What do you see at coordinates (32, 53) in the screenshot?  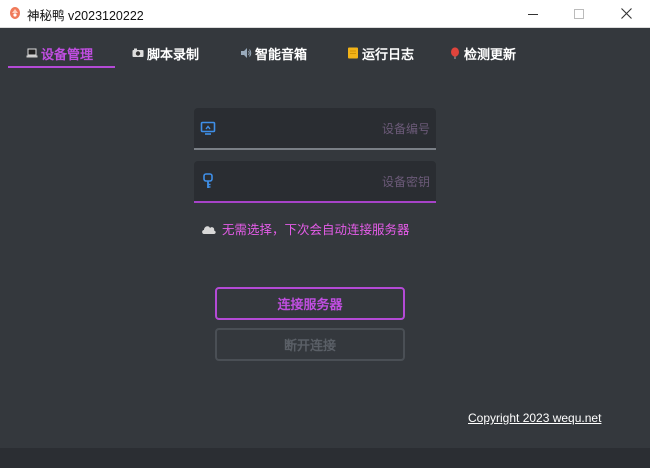 I see `laptop-icon` at bounding box center [32, 53].